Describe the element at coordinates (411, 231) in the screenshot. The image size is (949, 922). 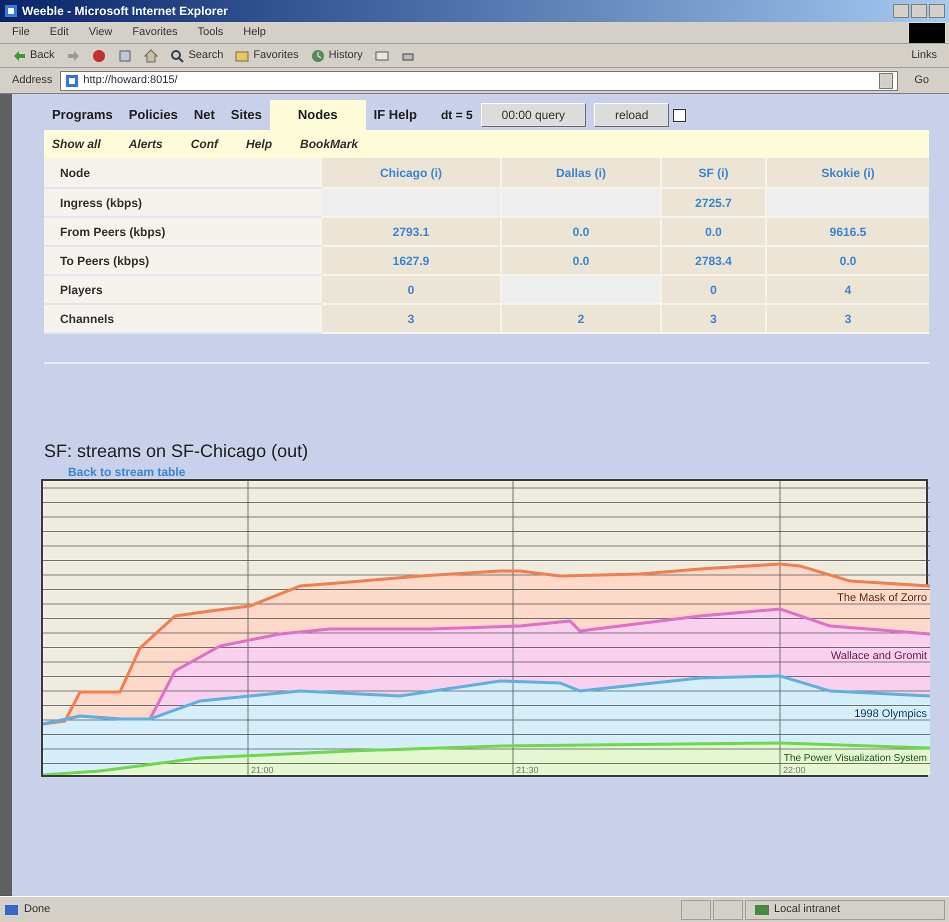
I see `table-cell: 2793.1` at that location.